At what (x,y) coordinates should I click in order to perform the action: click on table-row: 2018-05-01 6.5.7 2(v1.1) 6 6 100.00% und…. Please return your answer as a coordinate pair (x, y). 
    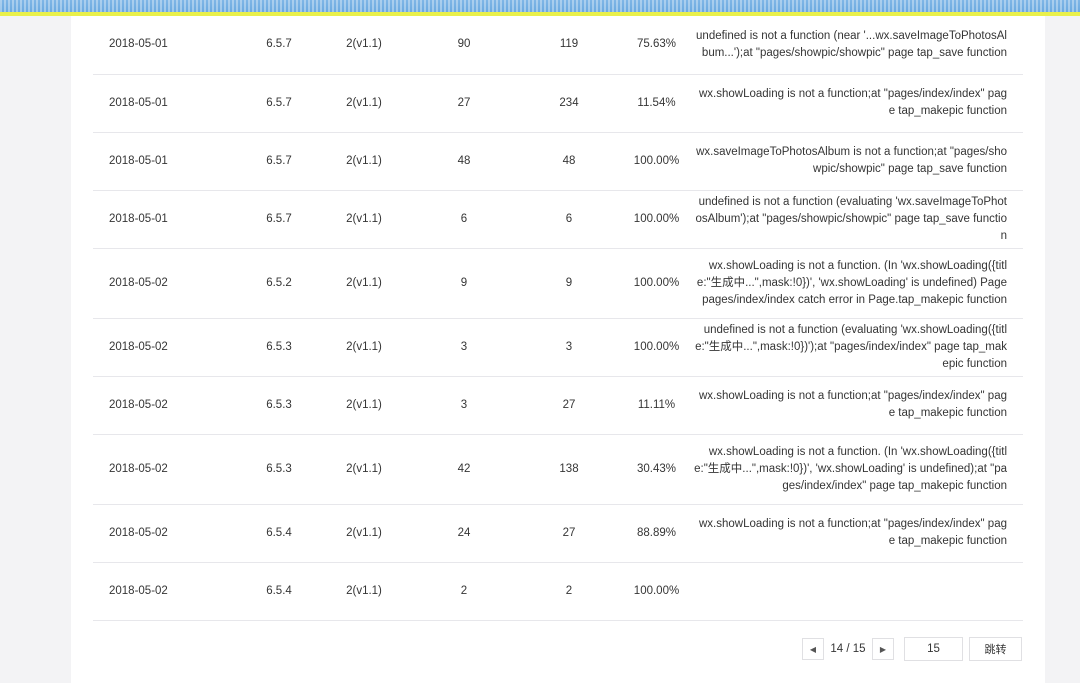
    Looking at the image, I should click on (558, 219).